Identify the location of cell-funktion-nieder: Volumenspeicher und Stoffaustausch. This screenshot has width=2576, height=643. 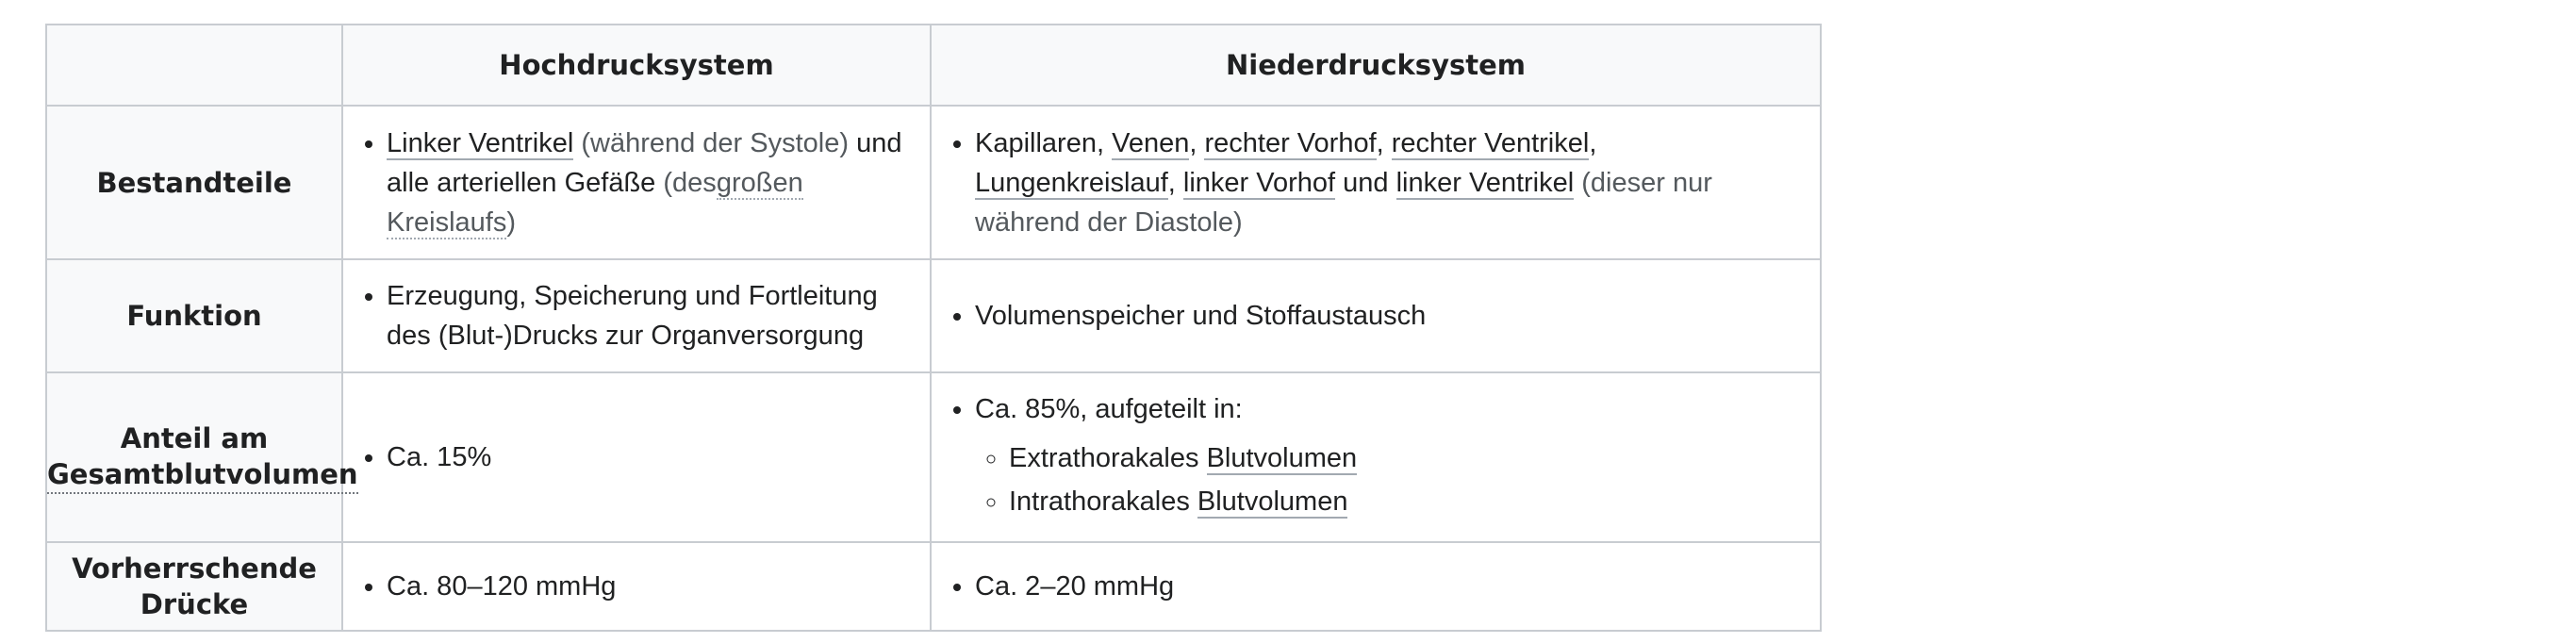
(1376, 316).